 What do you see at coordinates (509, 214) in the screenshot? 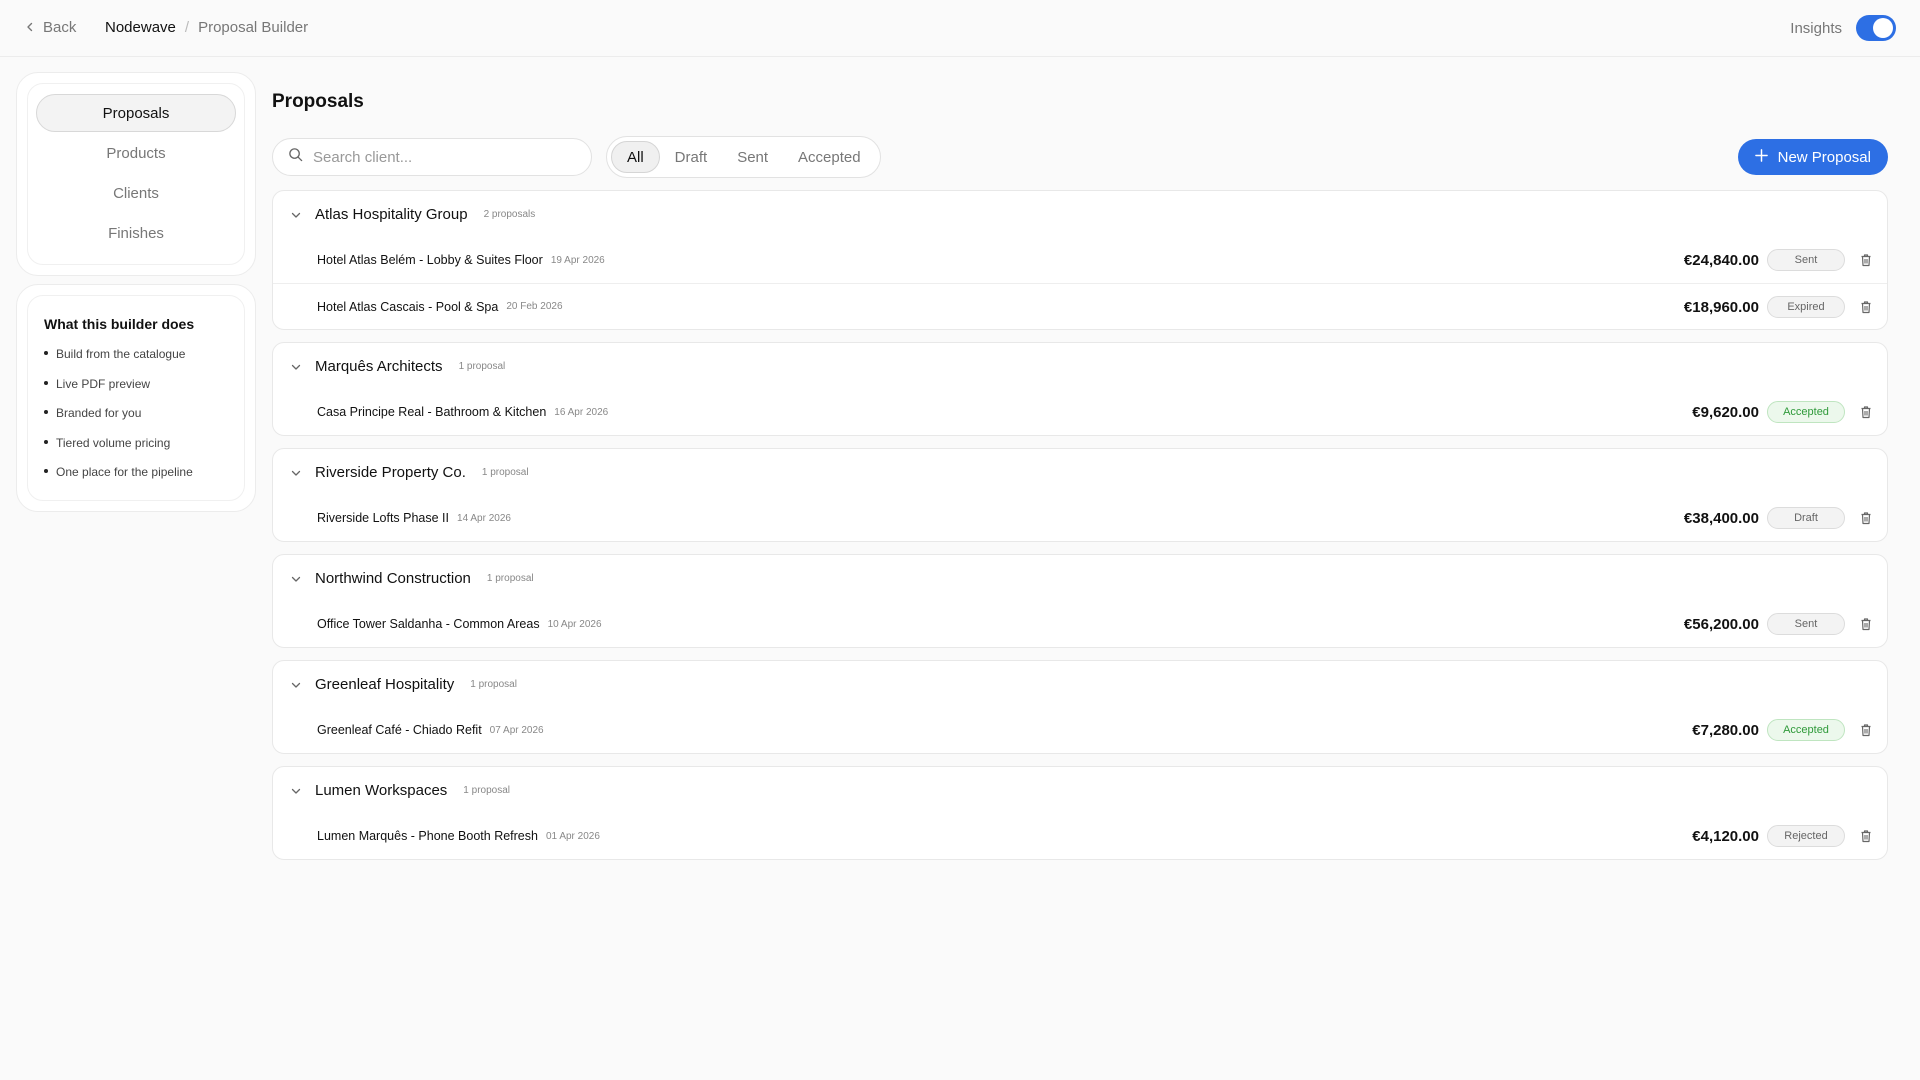
I see `proposal-count: 2 proposals` at bounding box center [509, 214].